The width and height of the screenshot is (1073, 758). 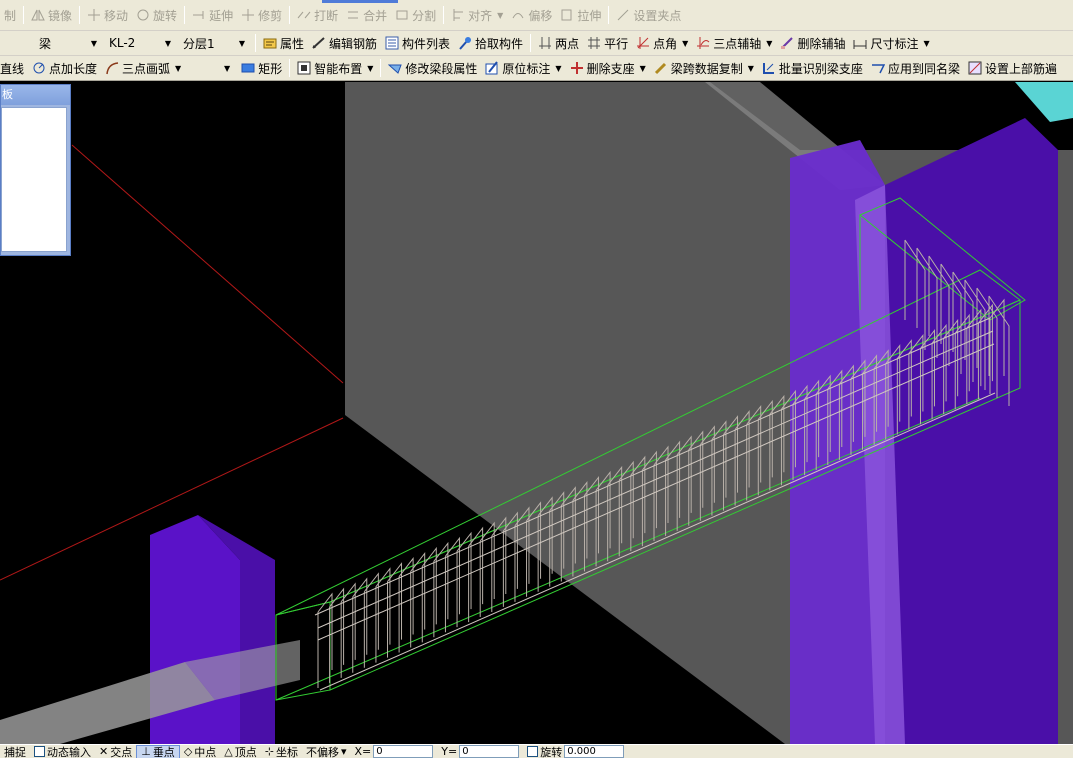 I want to click on delete-support-button: 删除支座 ▼, so click(x=608, y=68).